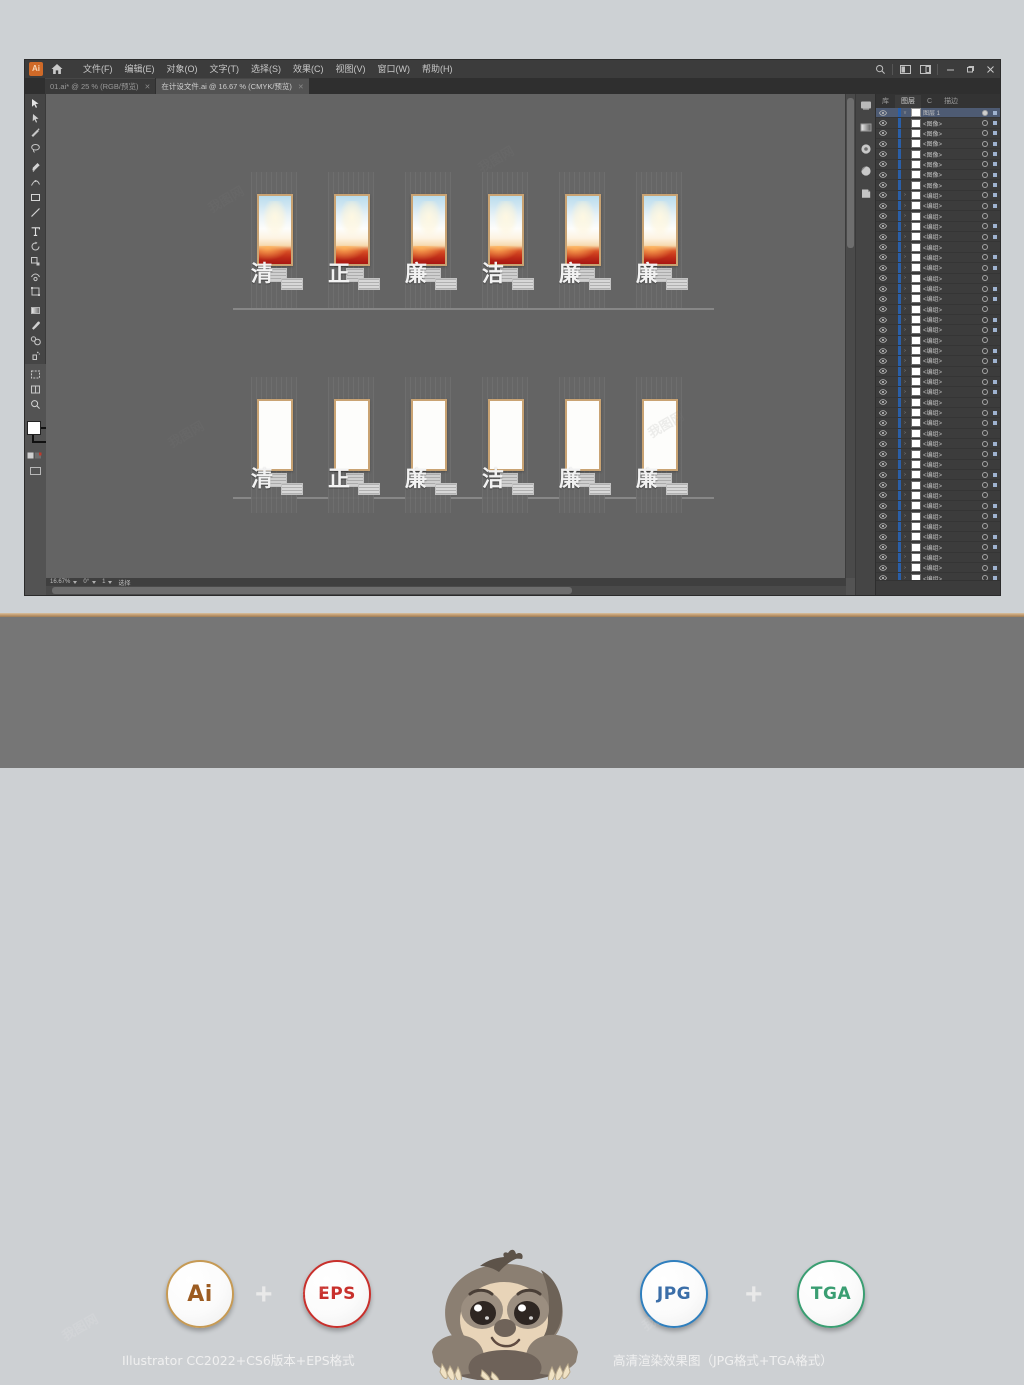 The width and height of the screenshot is (1024, 1385). What do you see at coordinates (35, 261) in the screenshot?
I see `scale-tool` at bounding box center [35, 261].